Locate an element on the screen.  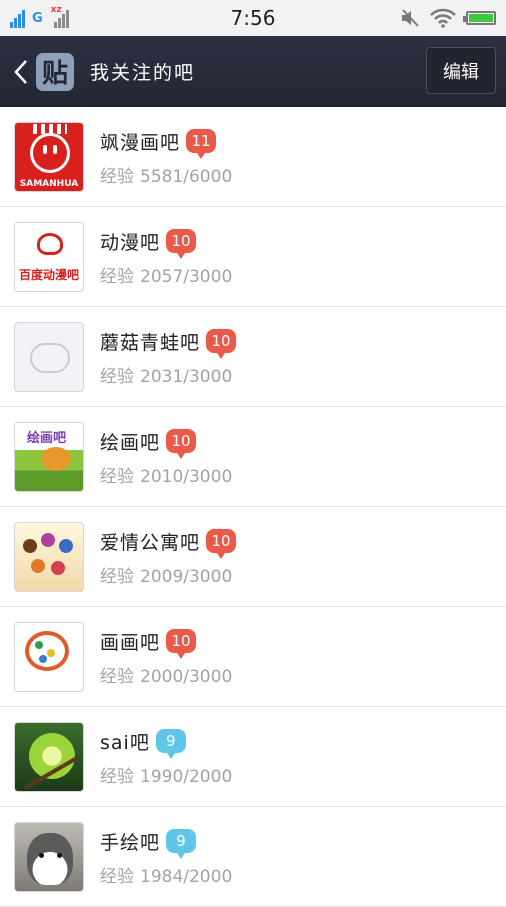
status-bar: G xz 7:56 is located at coordinates (253, 18).